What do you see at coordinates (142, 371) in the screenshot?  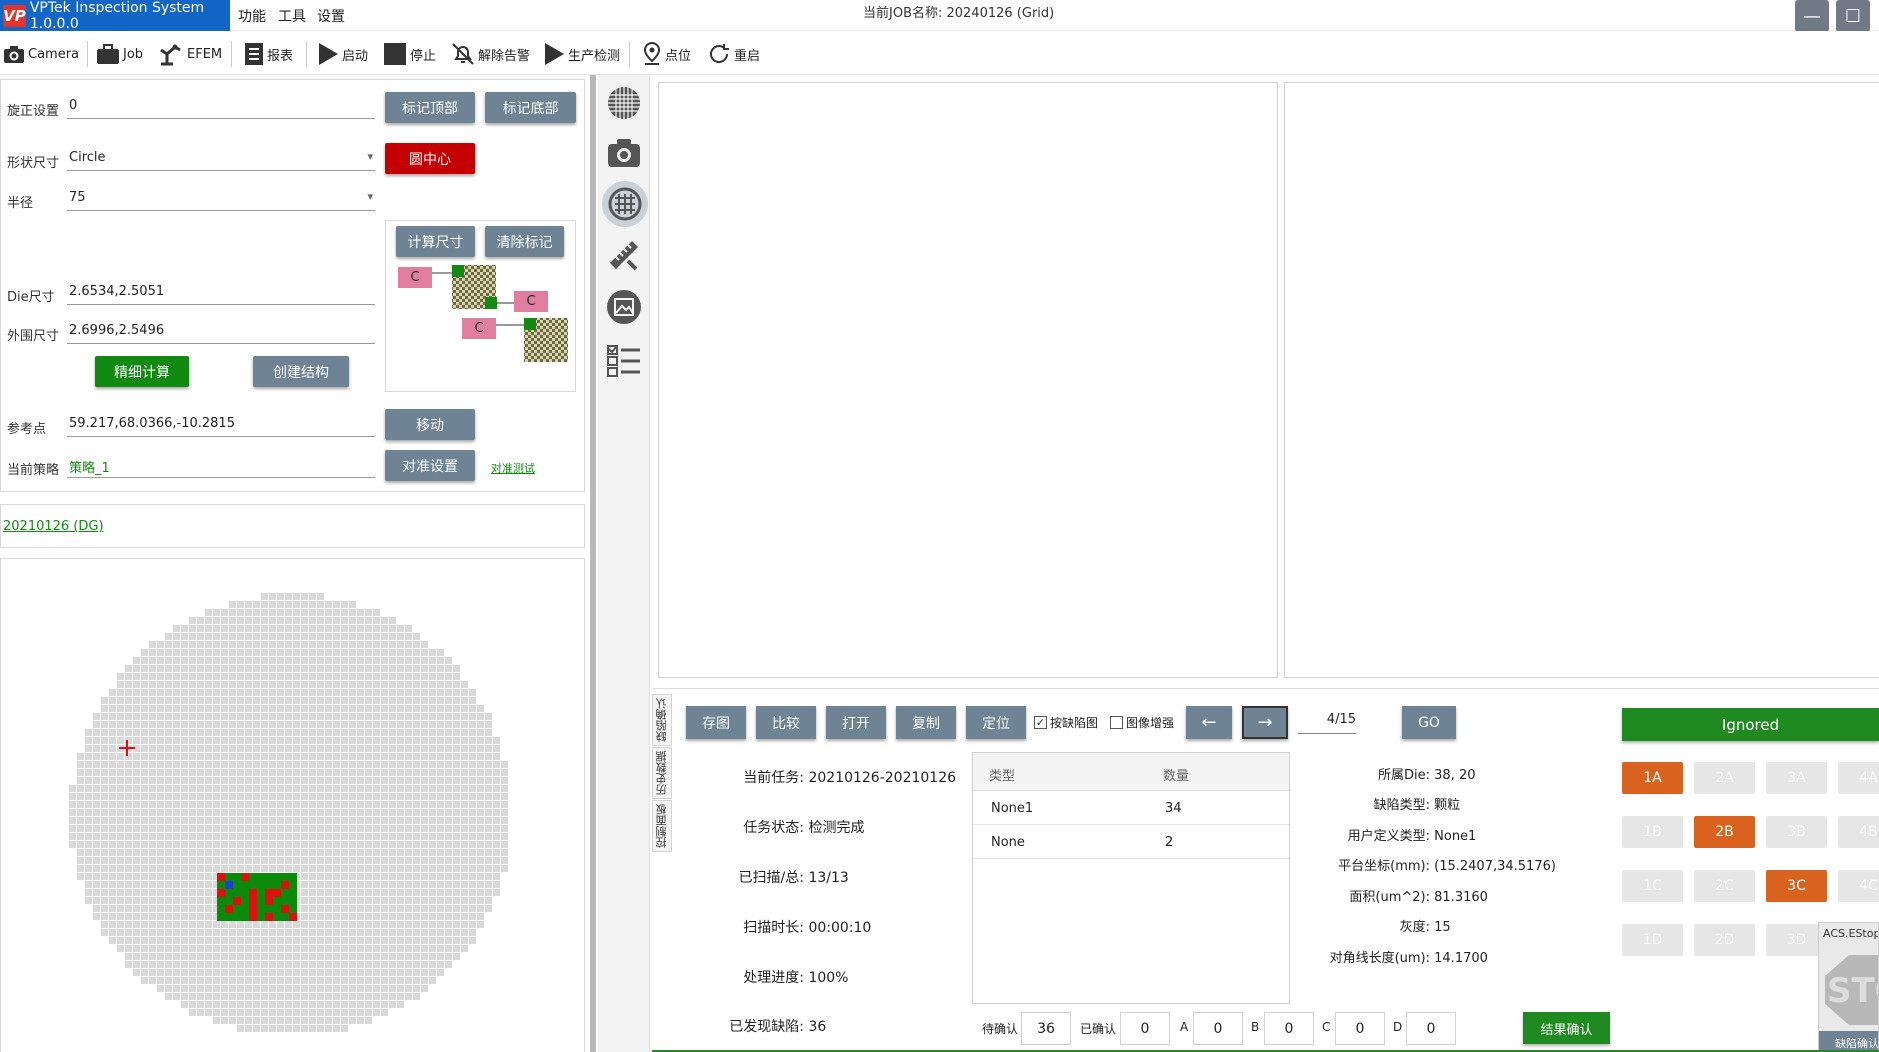 I see `fine-calc-button: 精细计算` at bounding box center [142, 371].